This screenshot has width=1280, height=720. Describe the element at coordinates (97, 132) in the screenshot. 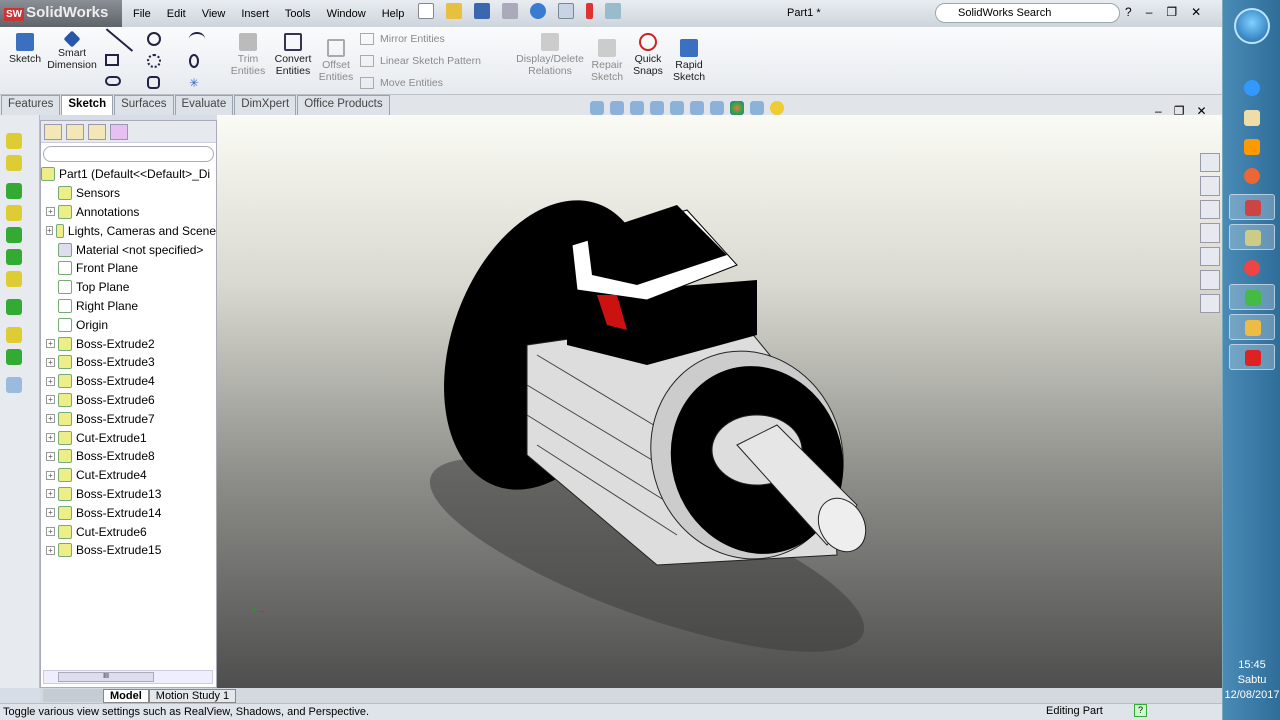

I see `configuration-manager-tab-icon` at that location.